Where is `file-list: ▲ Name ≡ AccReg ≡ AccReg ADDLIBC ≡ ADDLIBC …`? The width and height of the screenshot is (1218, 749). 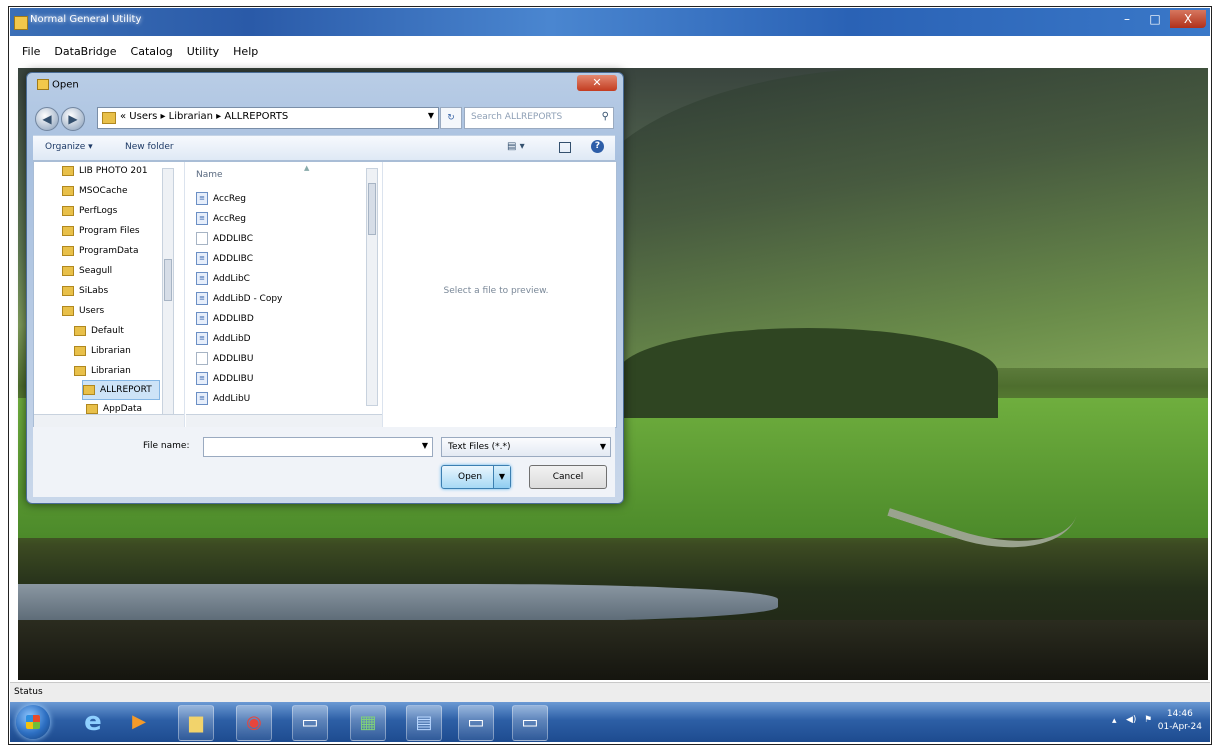
file-list: ▲ Name ≡ AccReg ≡ AccReg ADDLIBC ≡ ADDLIBC … is located at coordinates (284, 294).